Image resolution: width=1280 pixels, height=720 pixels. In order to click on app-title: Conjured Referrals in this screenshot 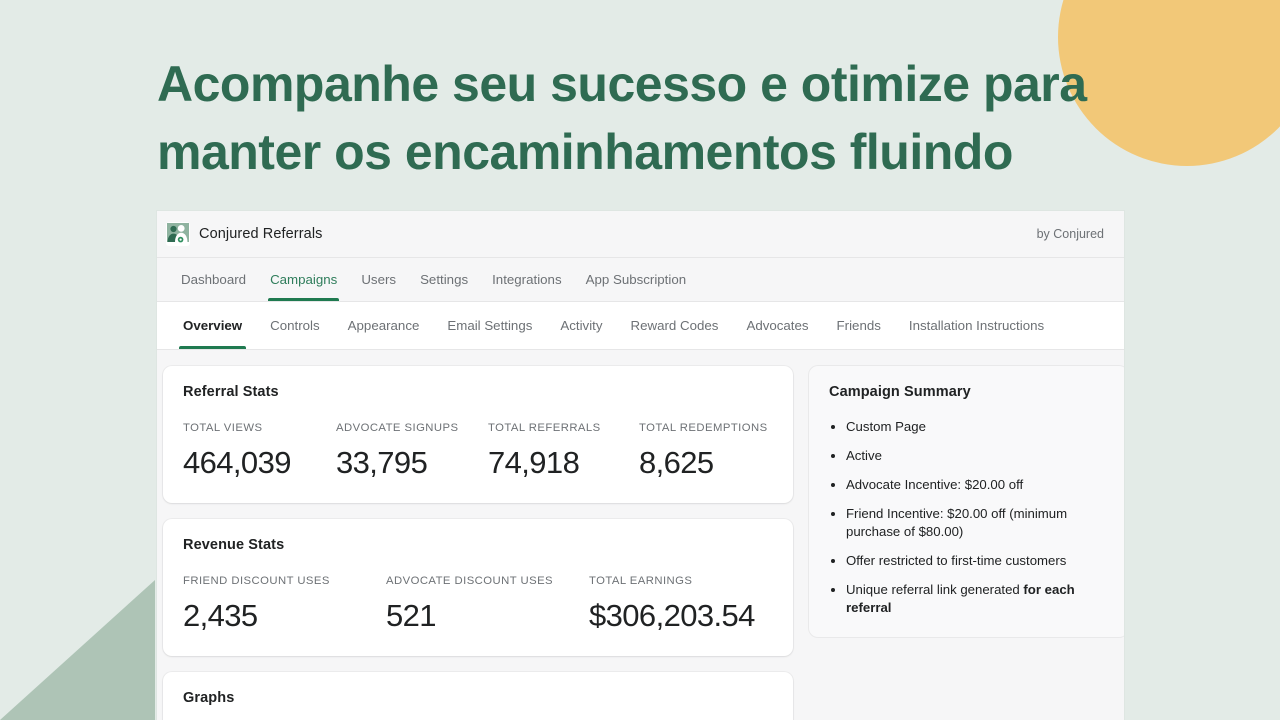, I will do `click(261, 234)`.